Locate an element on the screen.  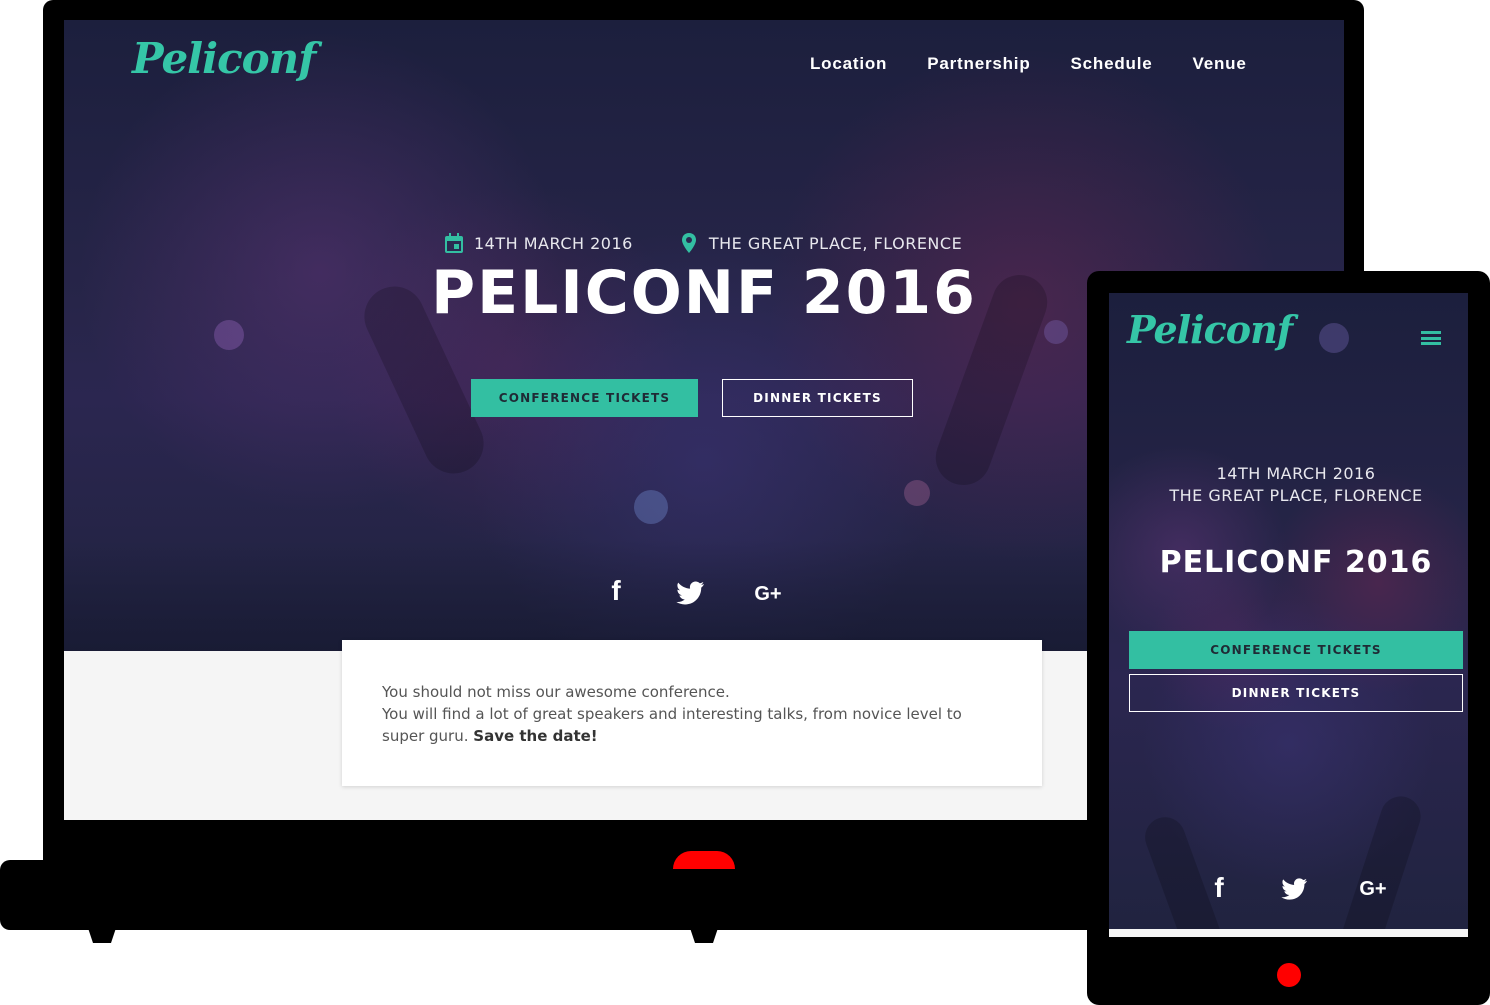
laptop-power-indicator is located at coordinates (704, 860).